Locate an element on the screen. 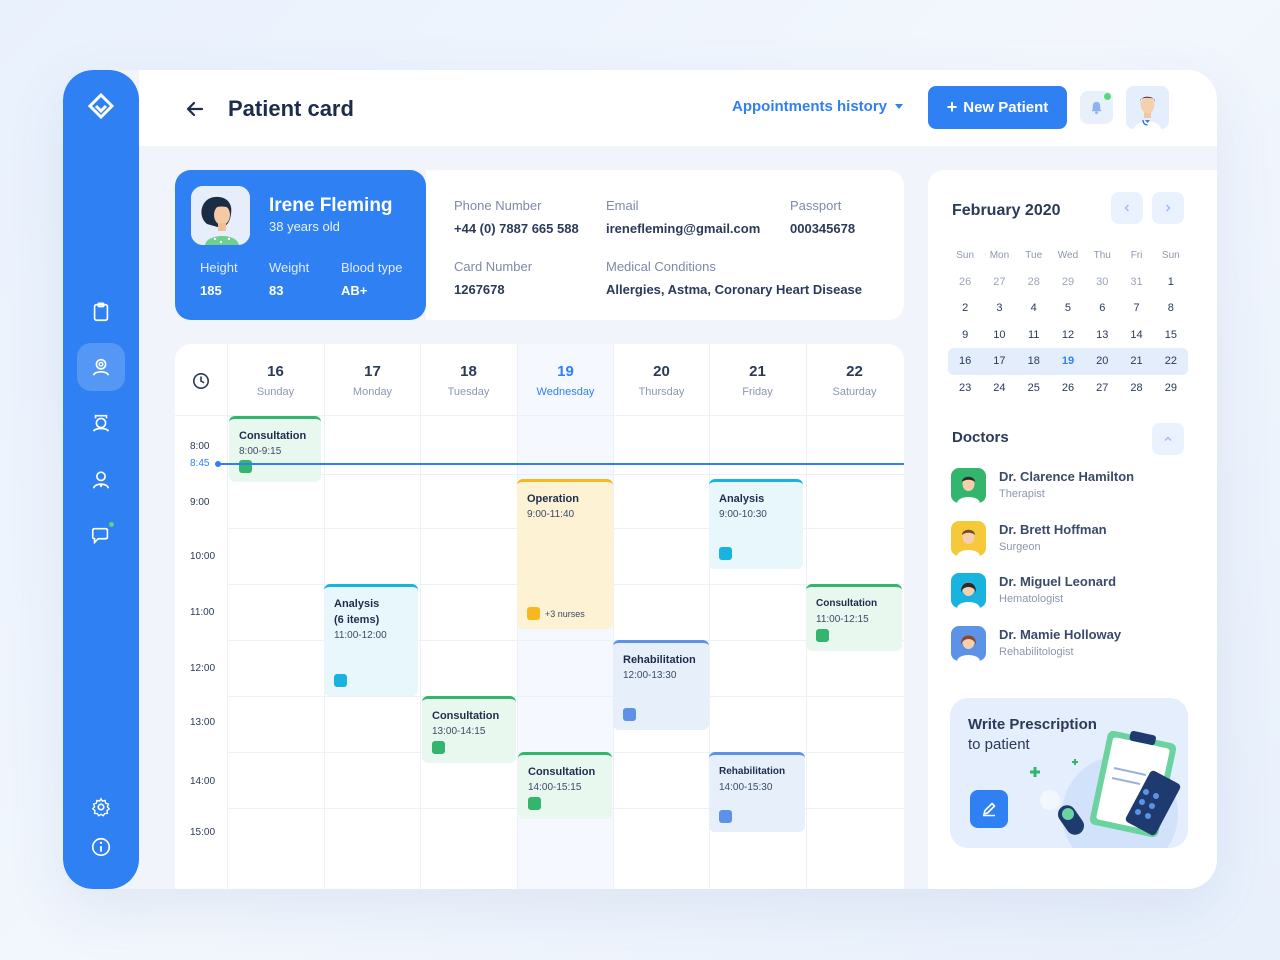  medical-conditions-label: Medical Conditions is located at coordinates (661, 266).